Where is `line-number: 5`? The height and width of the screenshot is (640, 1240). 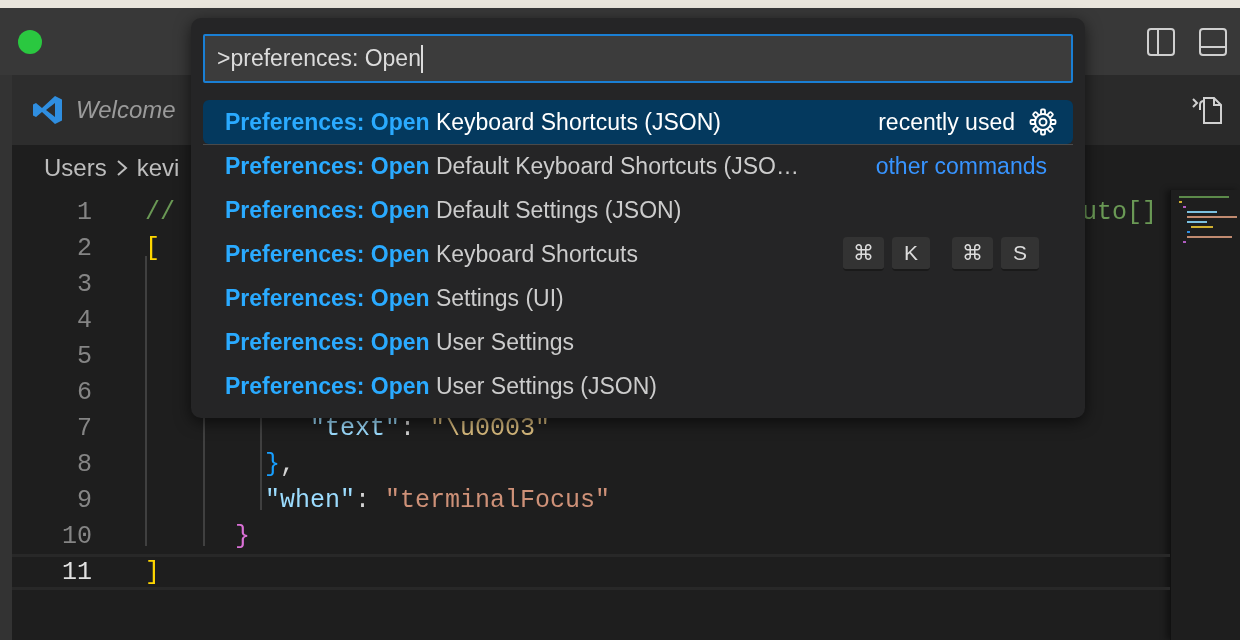
line-number: 5 is located at coordinates (84, 356).